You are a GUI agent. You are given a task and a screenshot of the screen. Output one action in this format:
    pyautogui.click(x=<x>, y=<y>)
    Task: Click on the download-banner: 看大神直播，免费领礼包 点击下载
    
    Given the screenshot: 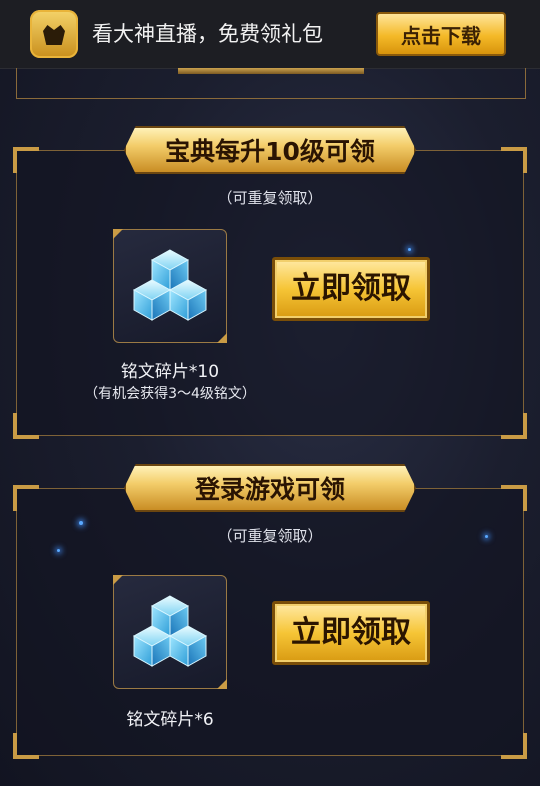 What is the action you would take?
    pyautogui.click(x=270, y=34)
    